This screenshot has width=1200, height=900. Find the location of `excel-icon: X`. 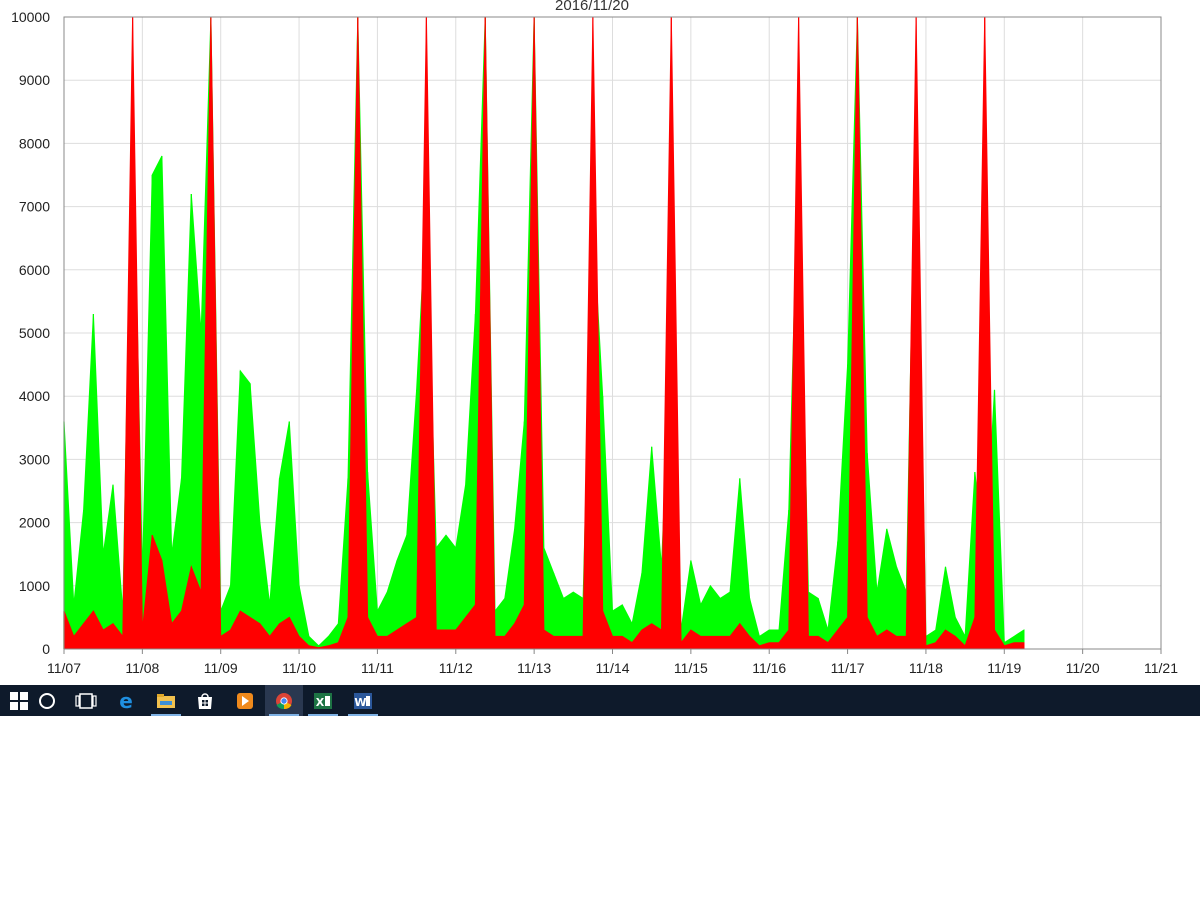

excel-icon: X is located at coordinates (323, 700).